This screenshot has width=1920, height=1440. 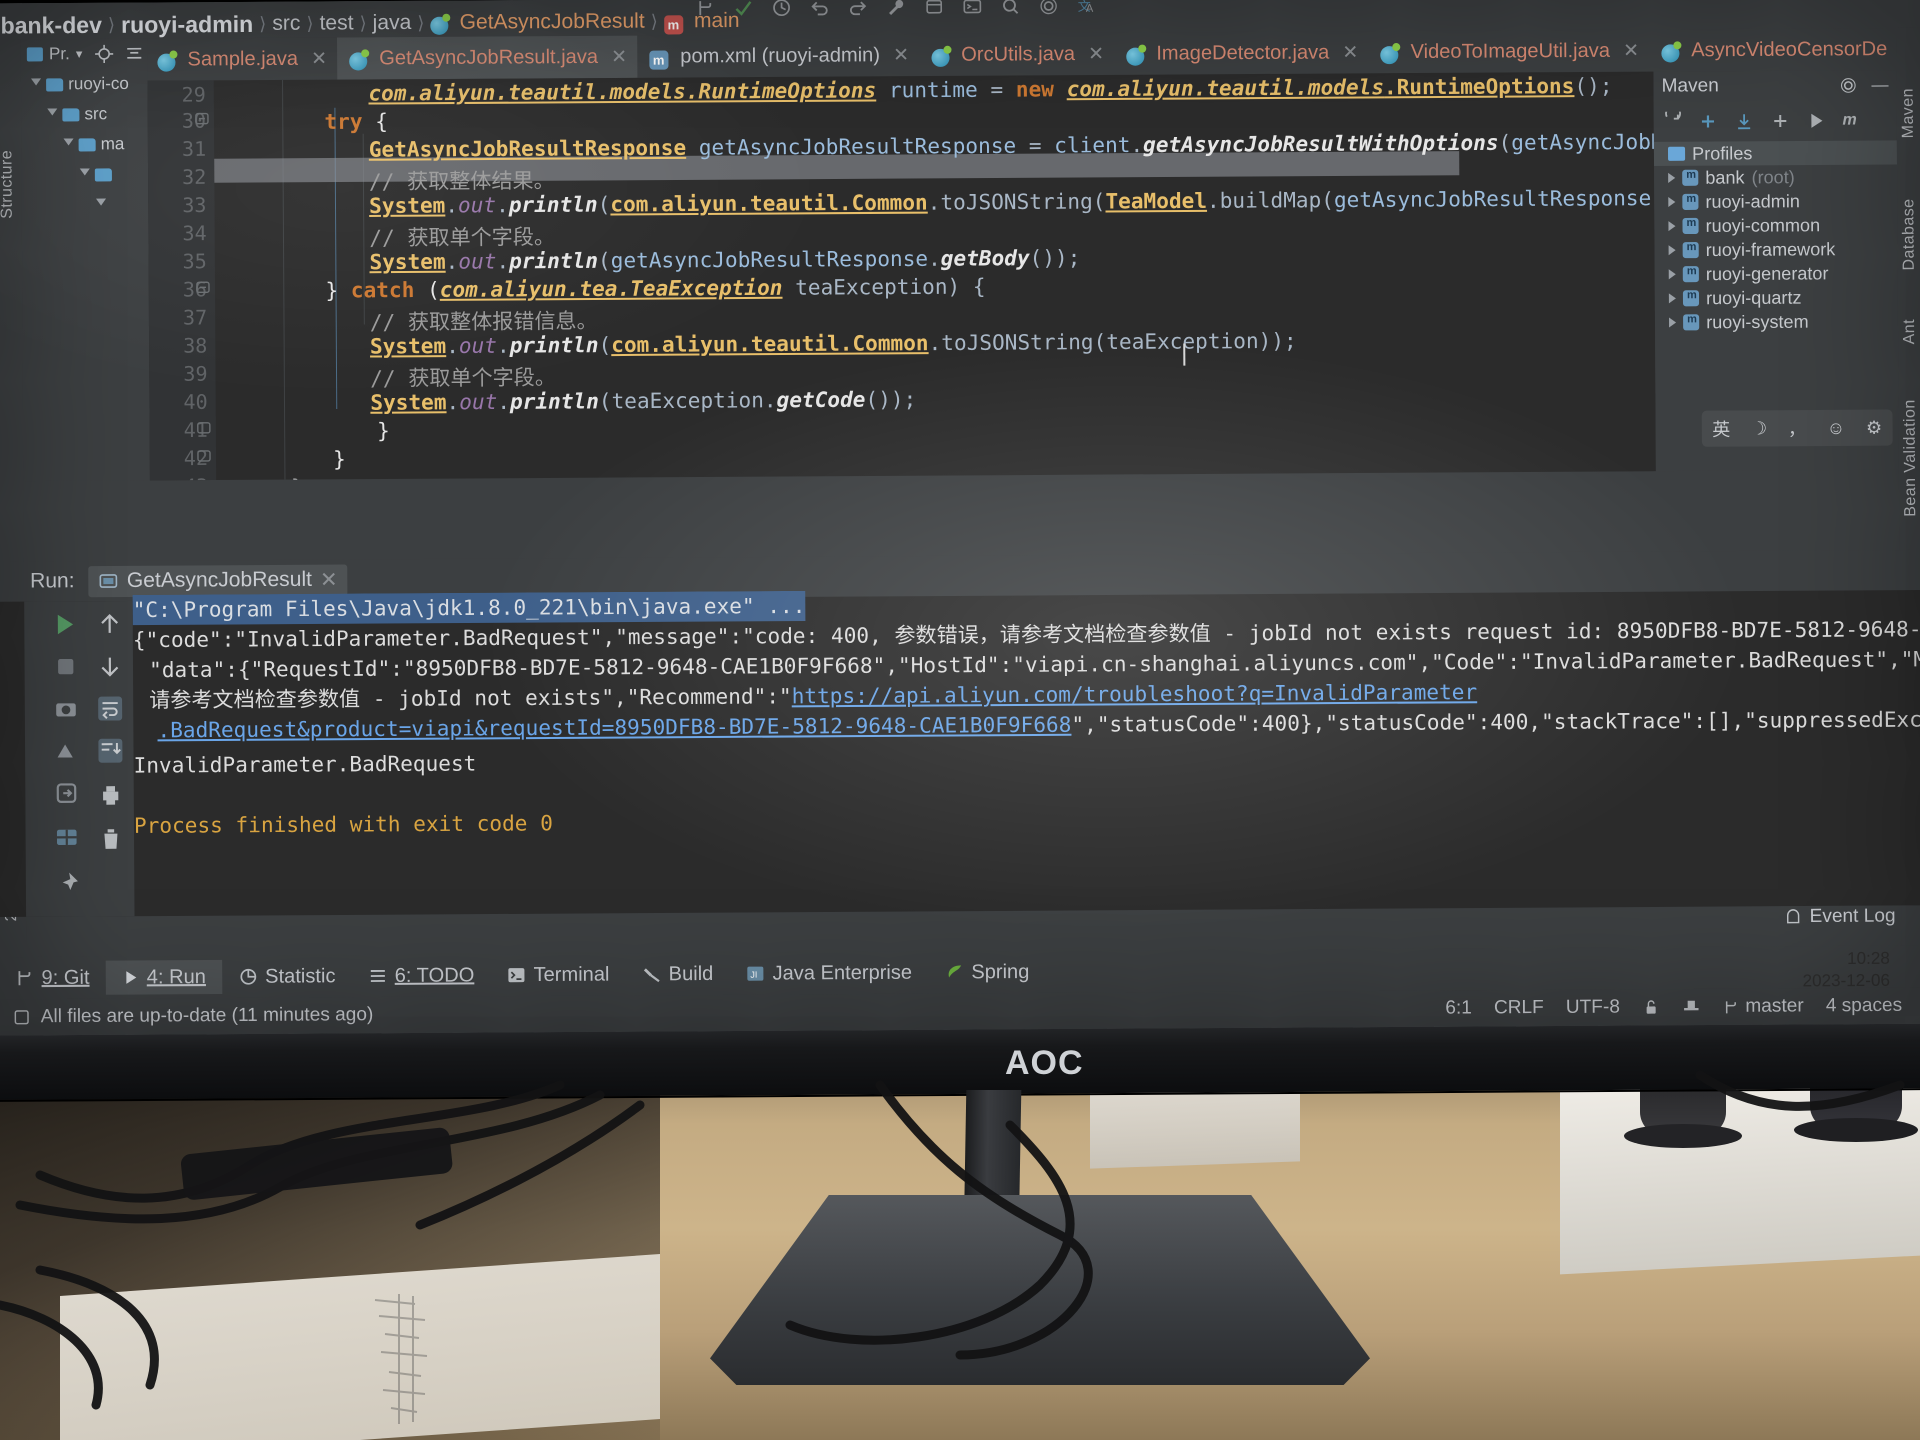 What do you see at coordinates (1816, 121) in the screenshot?
I see `run-icon` at bounding box center [1816, 121].